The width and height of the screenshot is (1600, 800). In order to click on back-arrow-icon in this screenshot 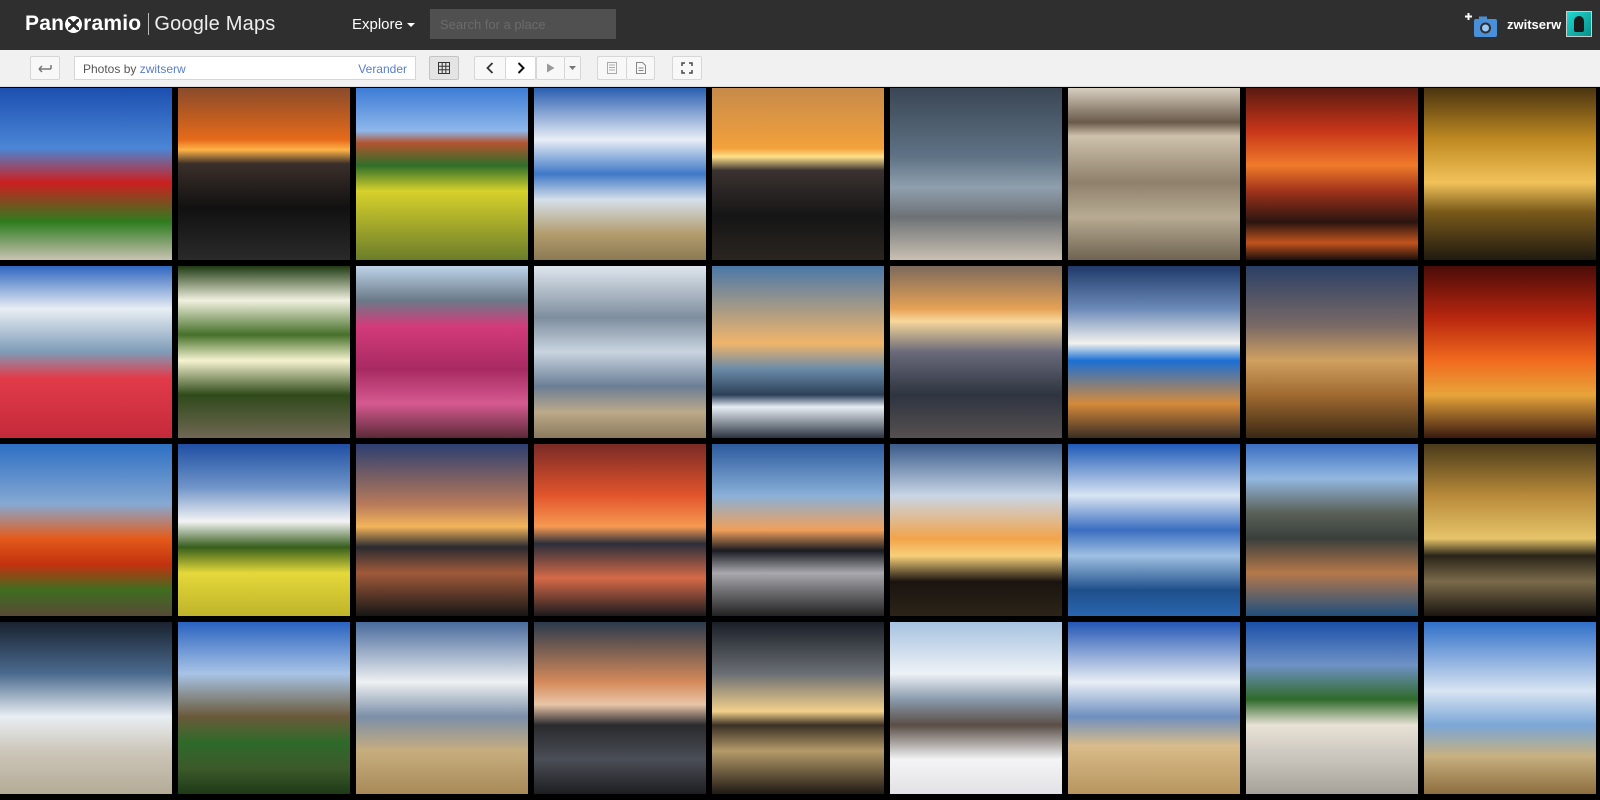, I will do `click(45, 69)`.